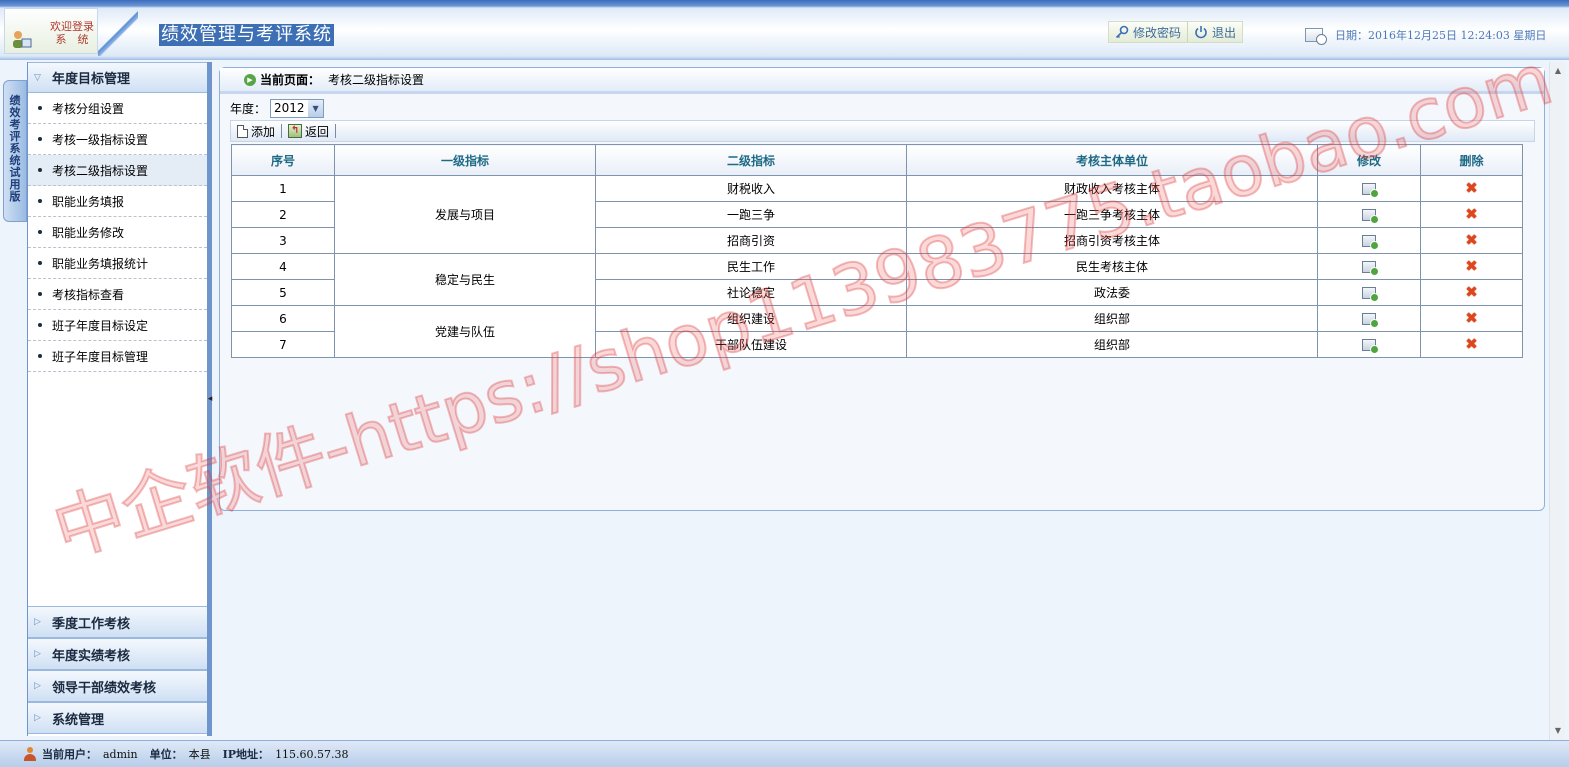  Describe the element at coordinates (72, 39) in the screenshot. I see `welcome-line-2: 系 统` at that location.